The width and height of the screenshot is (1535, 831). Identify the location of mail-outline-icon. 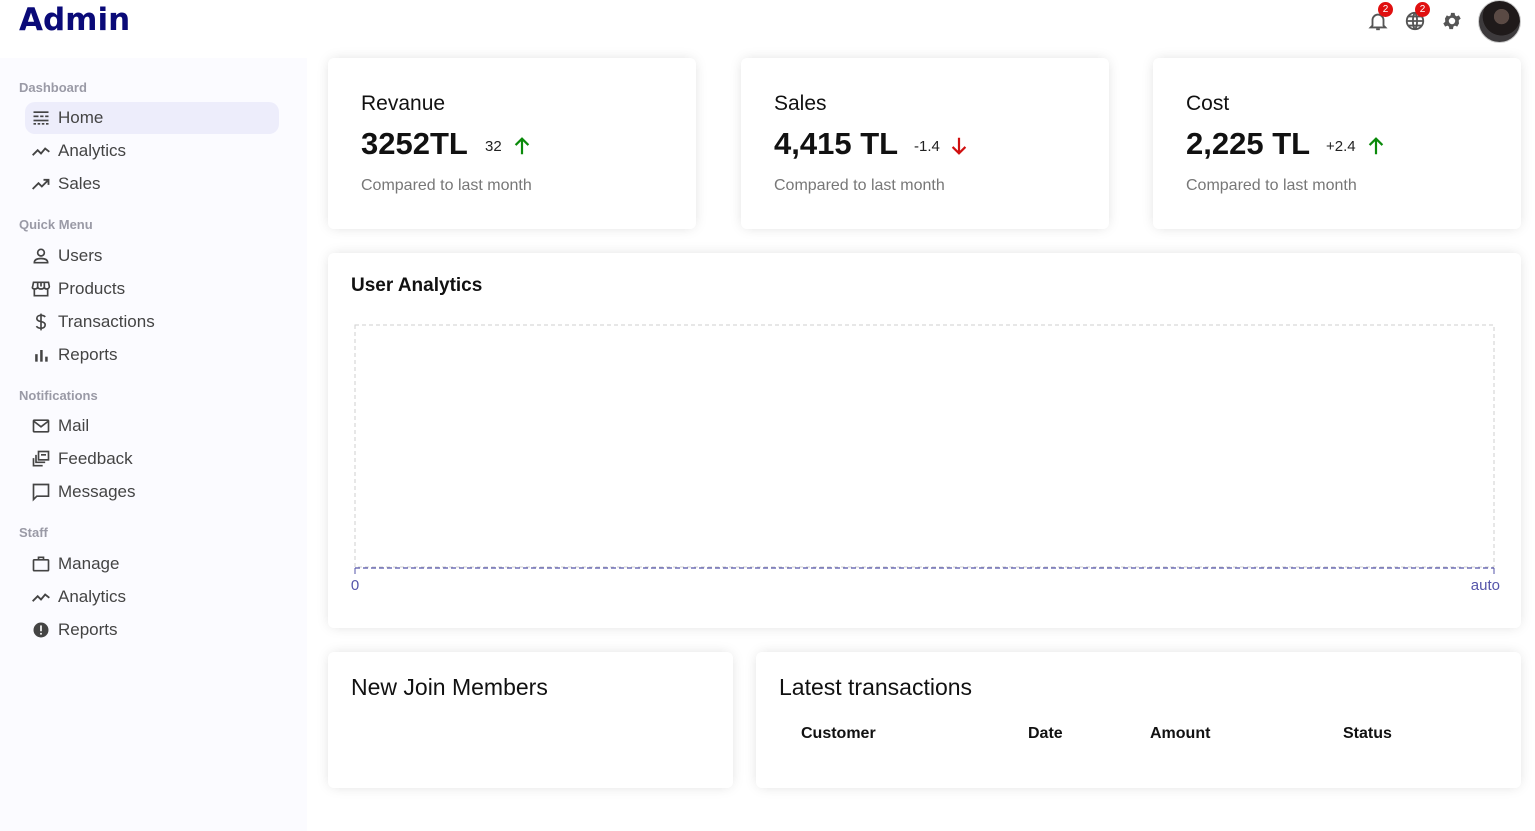
(41, 426).